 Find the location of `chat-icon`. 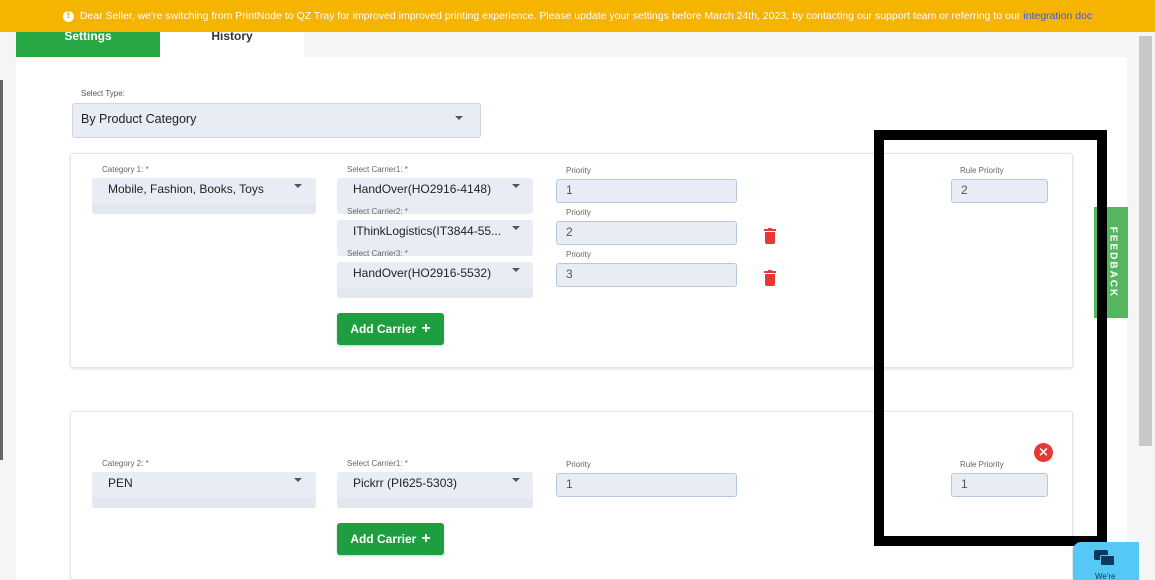

chat-icon is located at coordinates (1105, 559).